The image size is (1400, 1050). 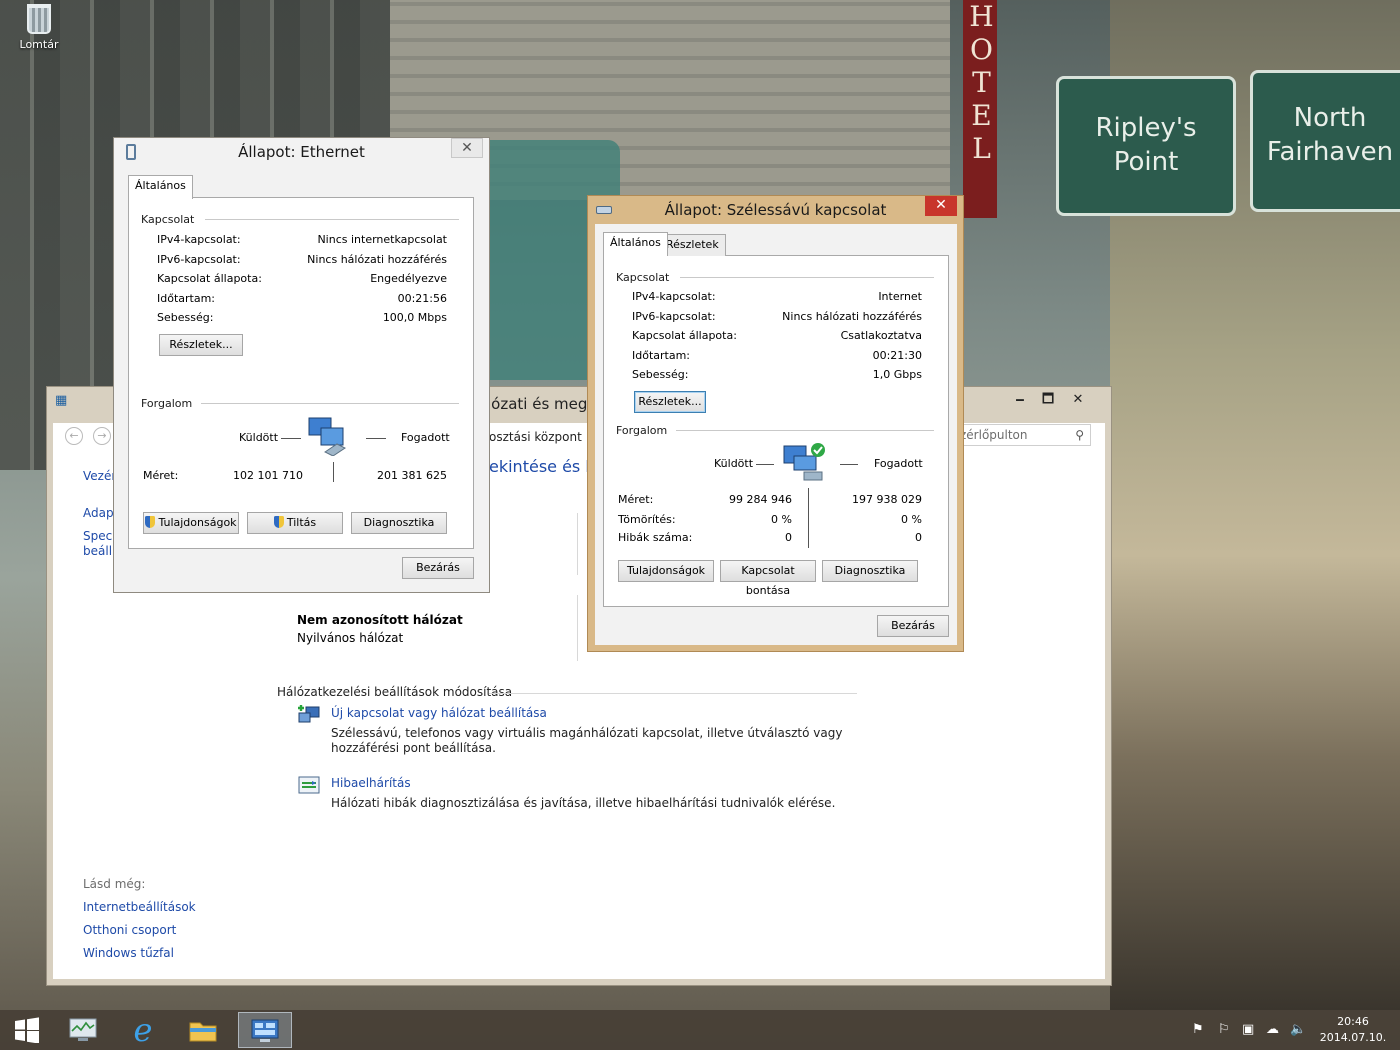 I want to click on sidebar-advanced-sharing-link-line2: beáll, so click(x=97, y=551).